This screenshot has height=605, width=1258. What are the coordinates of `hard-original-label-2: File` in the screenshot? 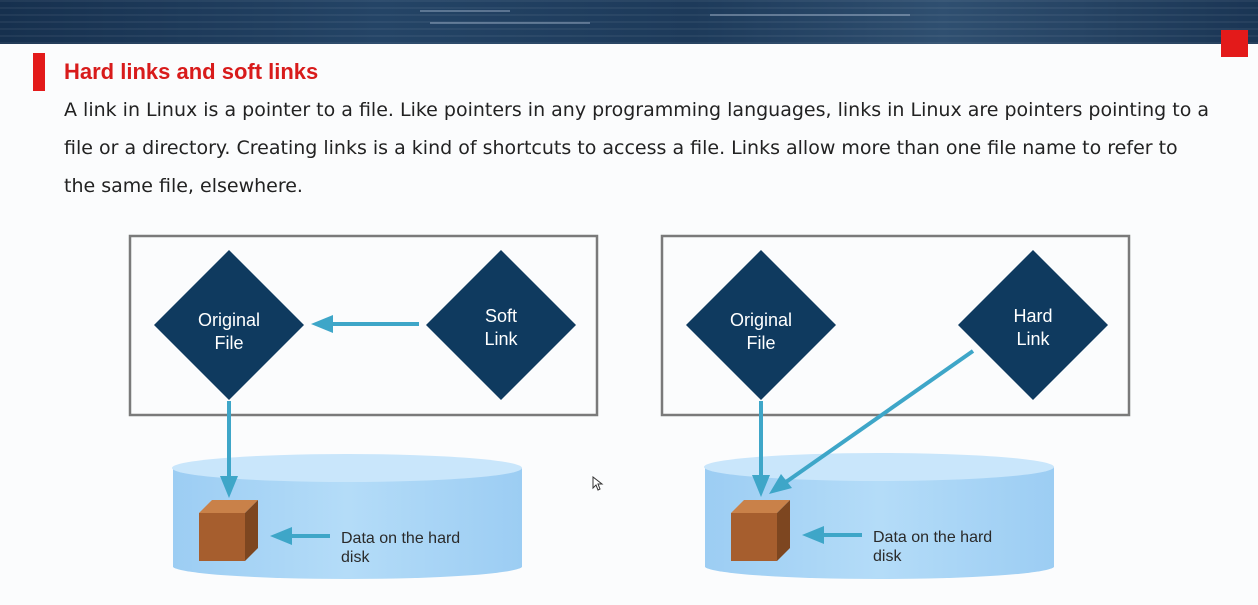 It's located at (760, 343).